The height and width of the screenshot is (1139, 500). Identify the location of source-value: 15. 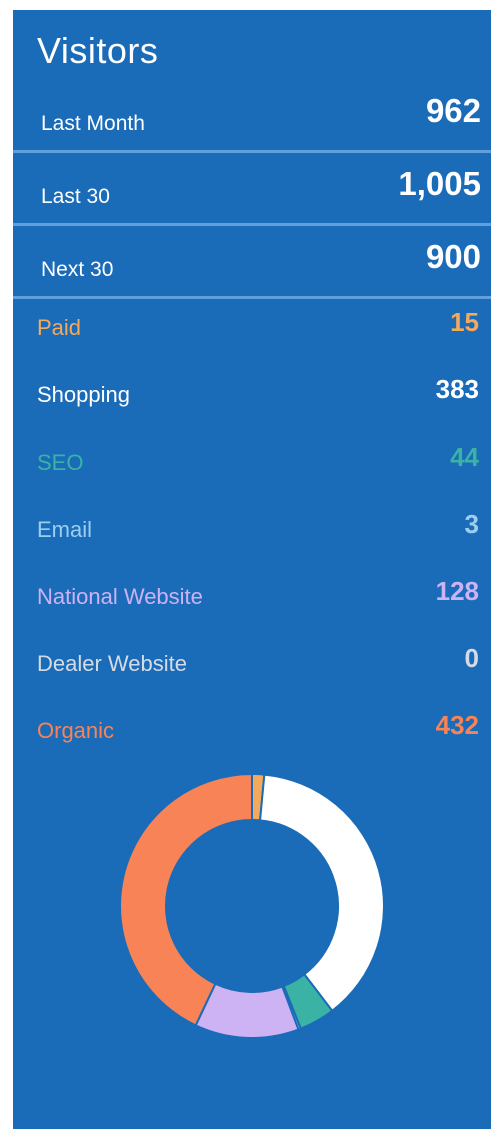
(464, 322).